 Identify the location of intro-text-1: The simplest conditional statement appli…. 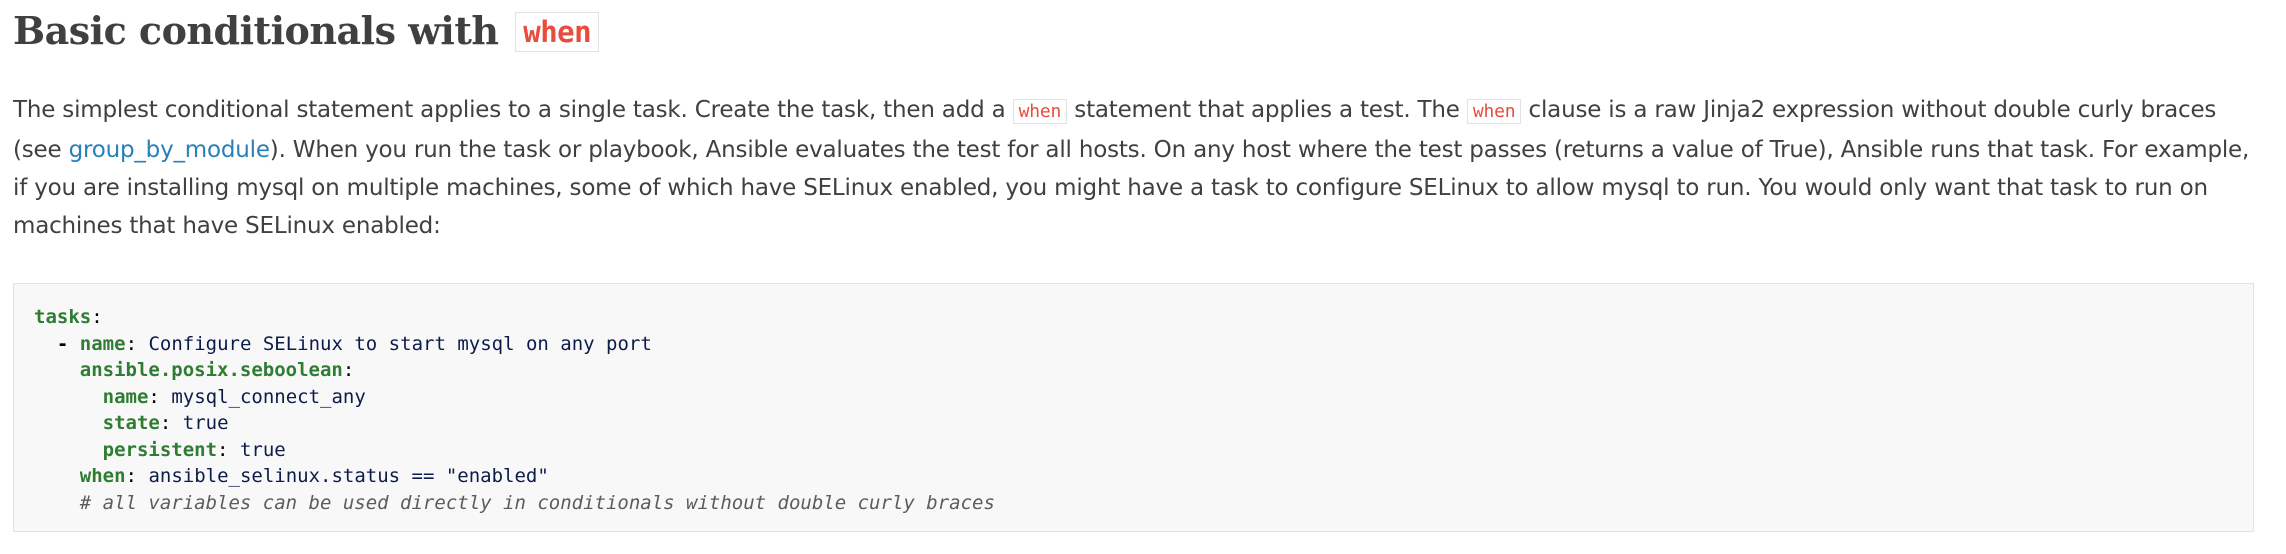
(513, 110).